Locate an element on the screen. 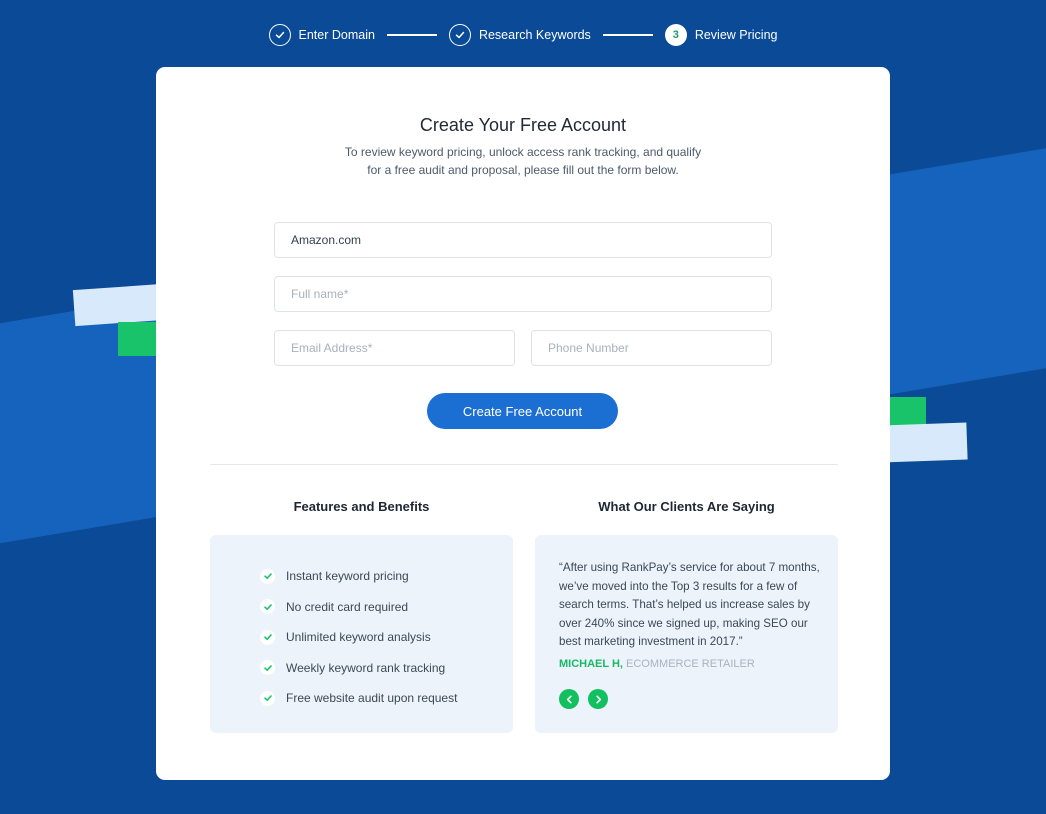  email-field is located at coordinates (394, 348).